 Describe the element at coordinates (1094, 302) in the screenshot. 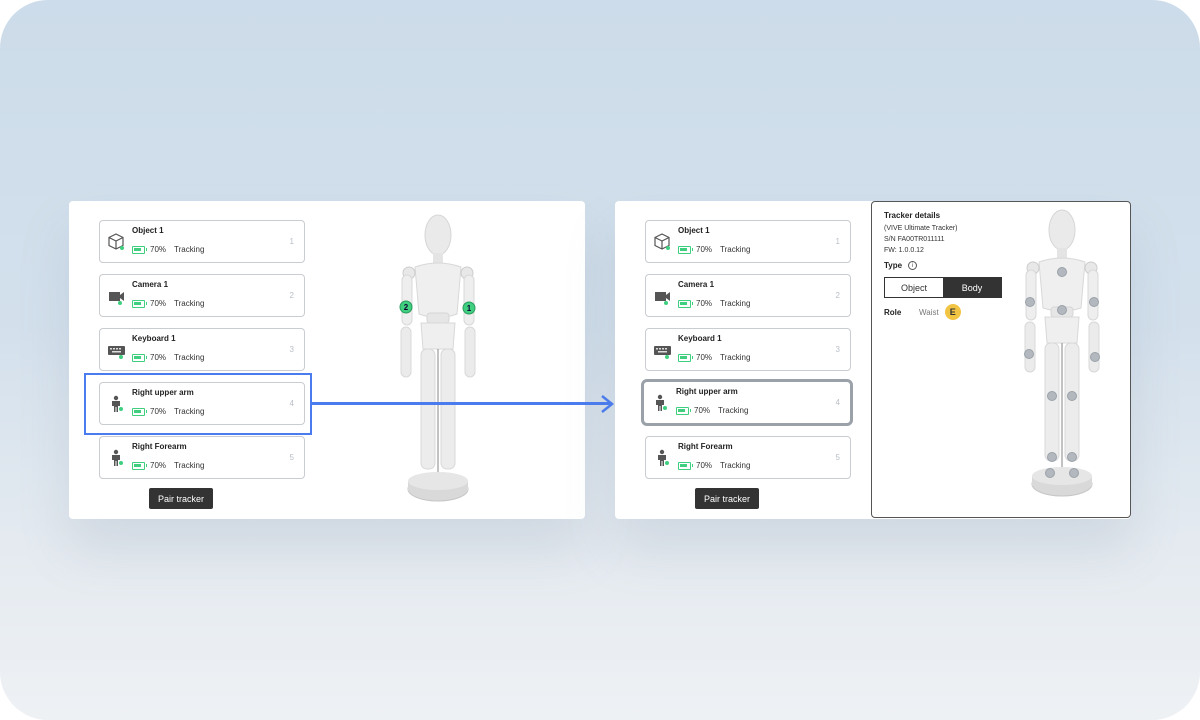

I see `body-point-right-upper-arm` at that location.